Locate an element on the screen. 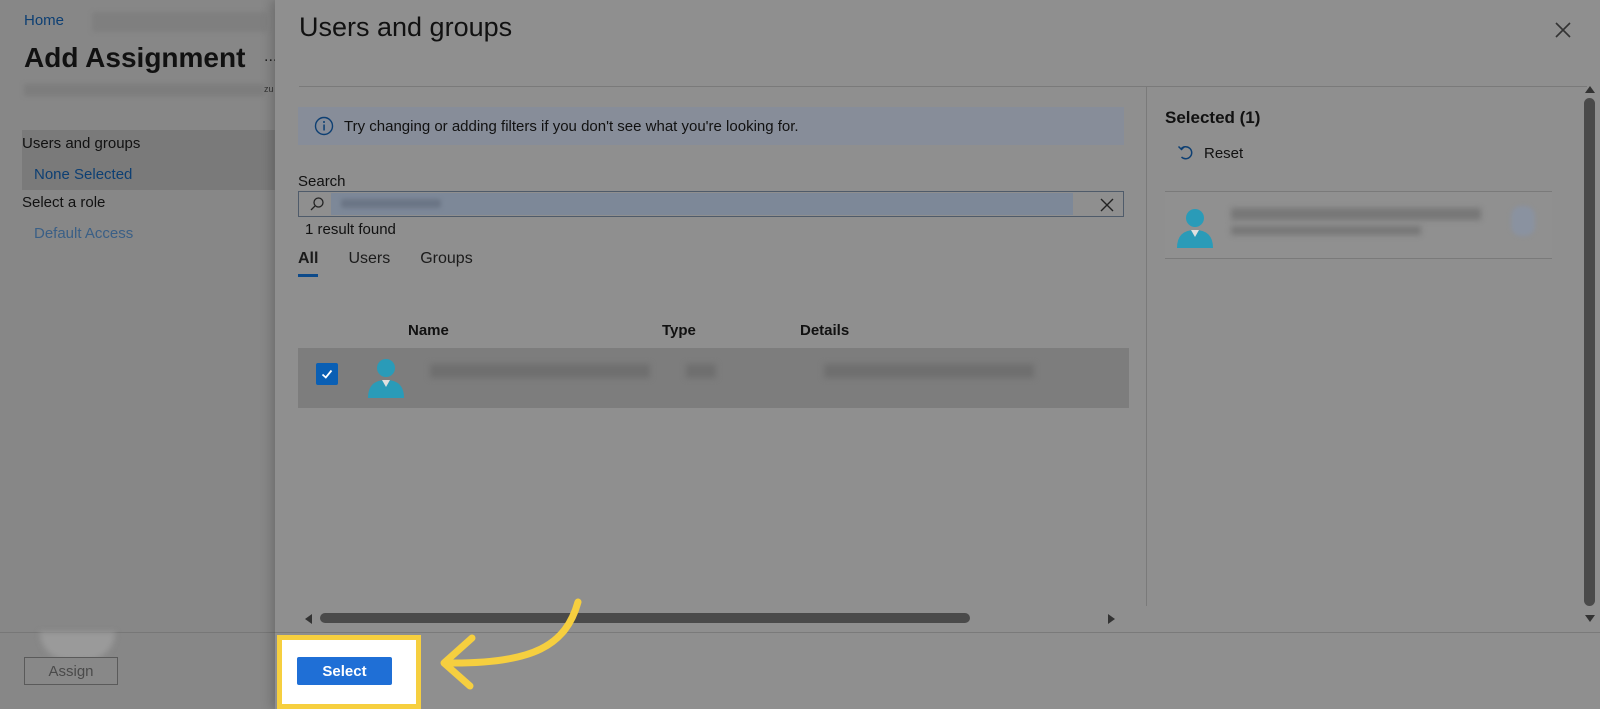  side-text: zu is located at coordinates (269, 89).